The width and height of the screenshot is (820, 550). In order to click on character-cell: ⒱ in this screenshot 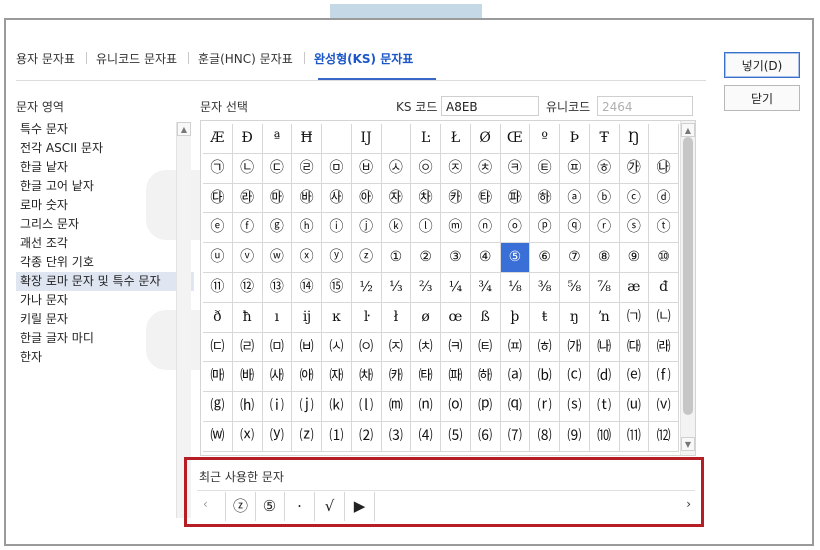, I will do `click(664, 407)`.